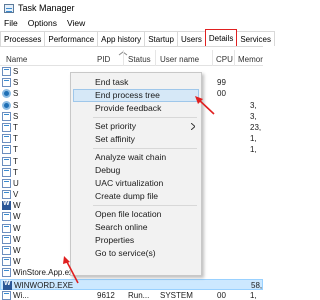 The width and height of the screenshot is (320, 300). What do you see at coordinates (256, 38) in the screenshot?
I see `tab-services: Services` at bounding box center [256, 38].